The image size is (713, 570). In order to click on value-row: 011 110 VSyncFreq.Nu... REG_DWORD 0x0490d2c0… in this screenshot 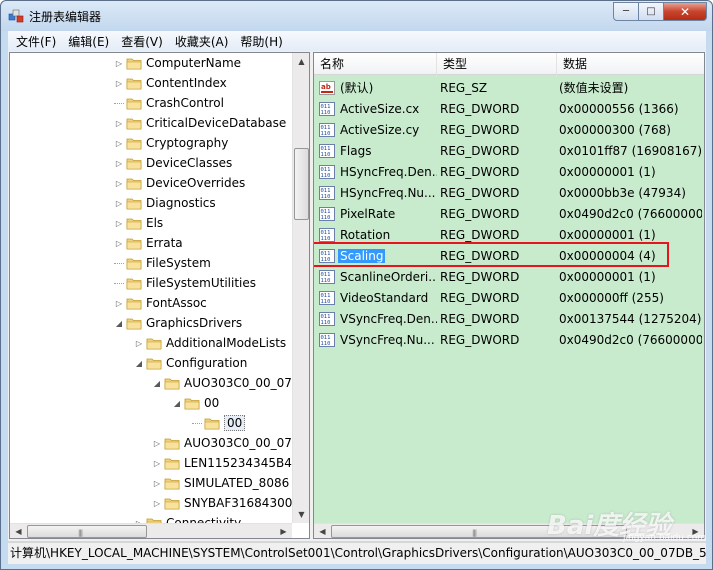, I will do `click(509, 339)`.